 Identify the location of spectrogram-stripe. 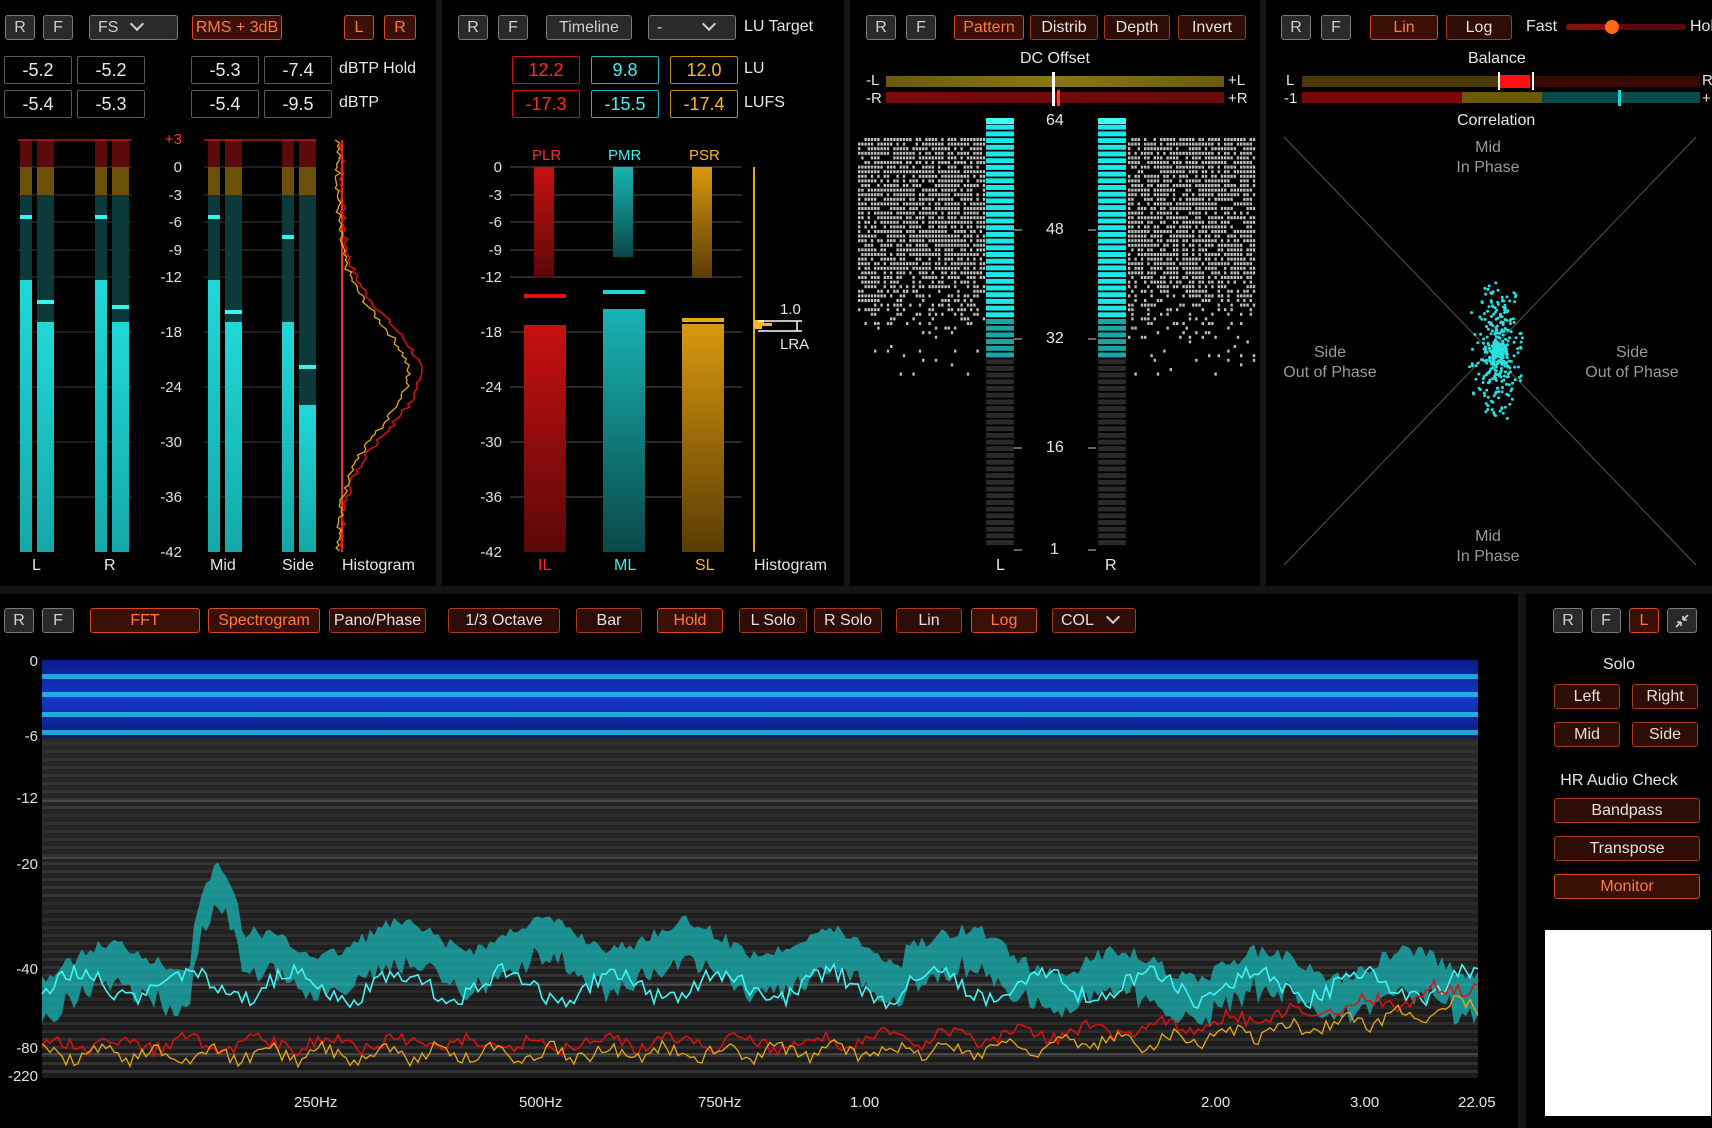
(760, 839).